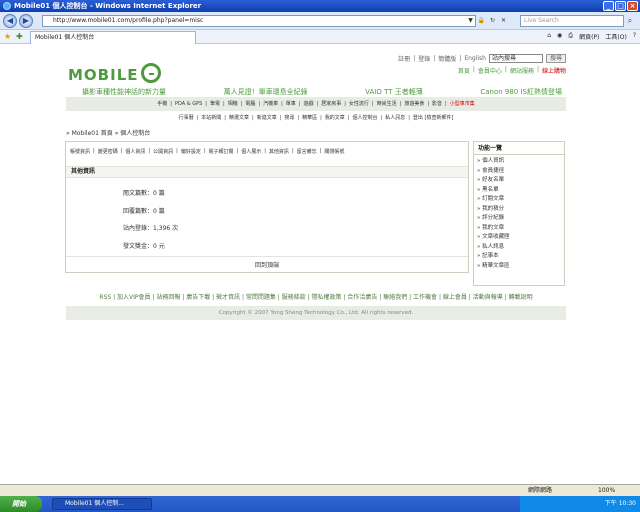 The image size is (640, 512). Describe the element at coordinates (490, 70) in the screenshot. I see `link-member-center: 會員中心` at that location.